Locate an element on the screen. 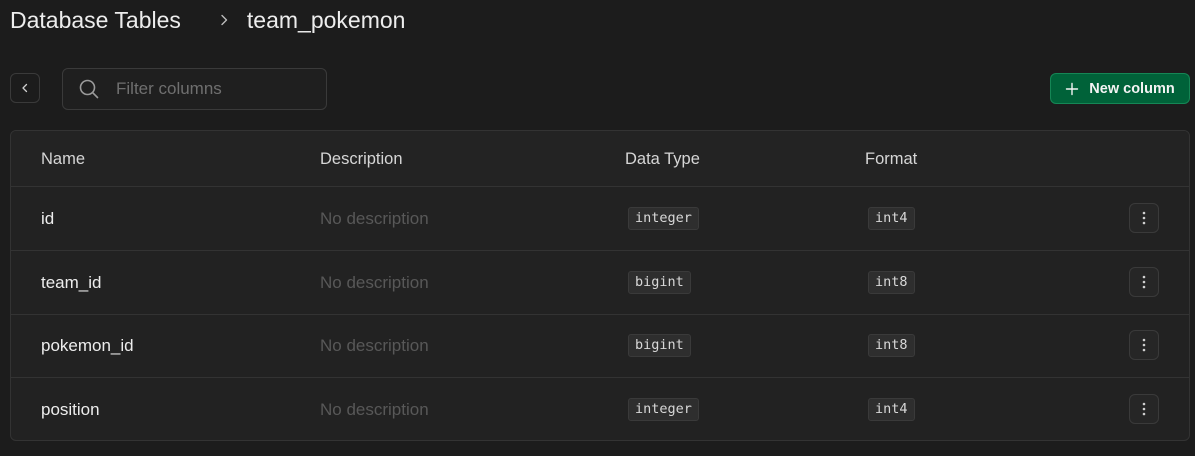 The image size is (1195, 456). chevron-left-icon is located at coordinates (25, 88).